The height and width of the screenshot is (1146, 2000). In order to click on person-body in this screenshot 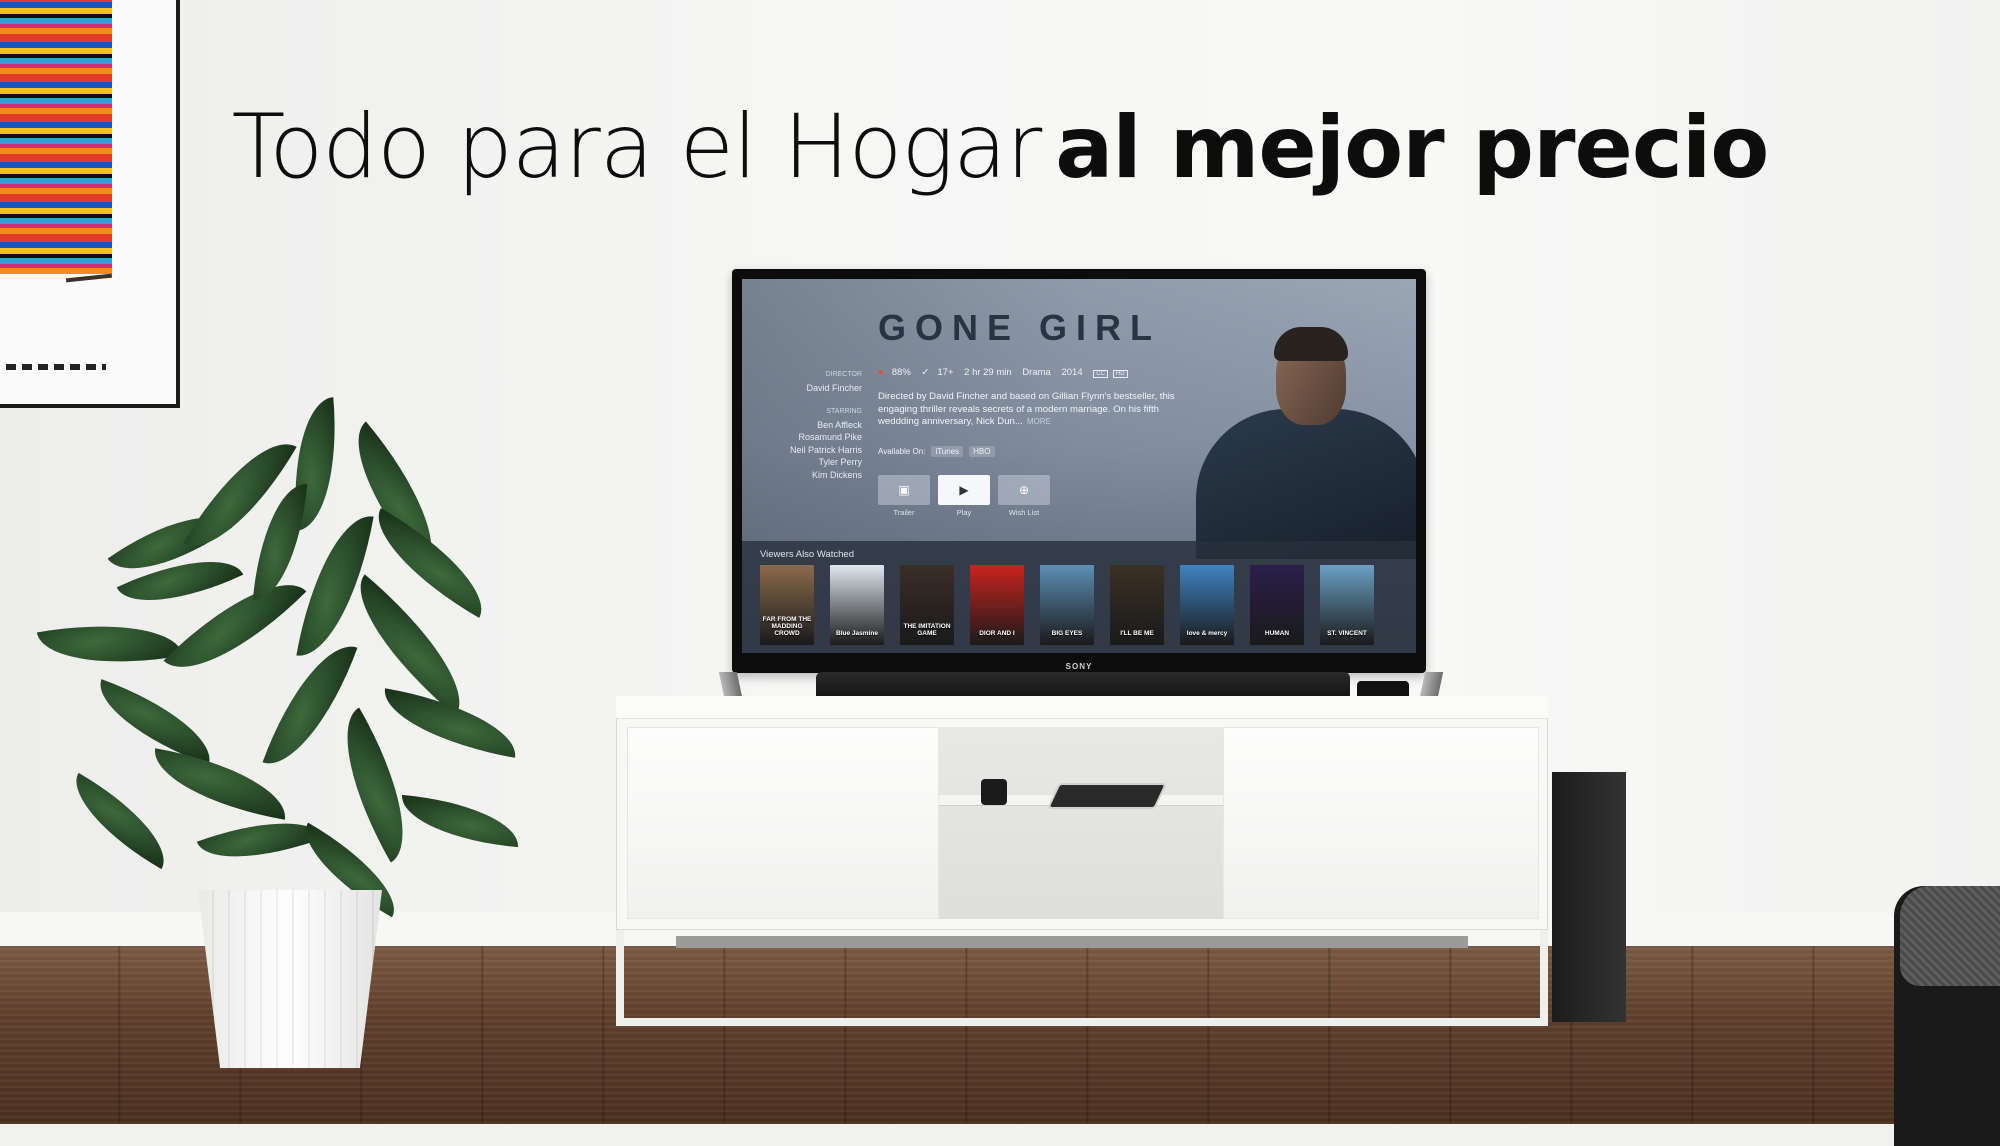, I will do `click(1306, 484)`.